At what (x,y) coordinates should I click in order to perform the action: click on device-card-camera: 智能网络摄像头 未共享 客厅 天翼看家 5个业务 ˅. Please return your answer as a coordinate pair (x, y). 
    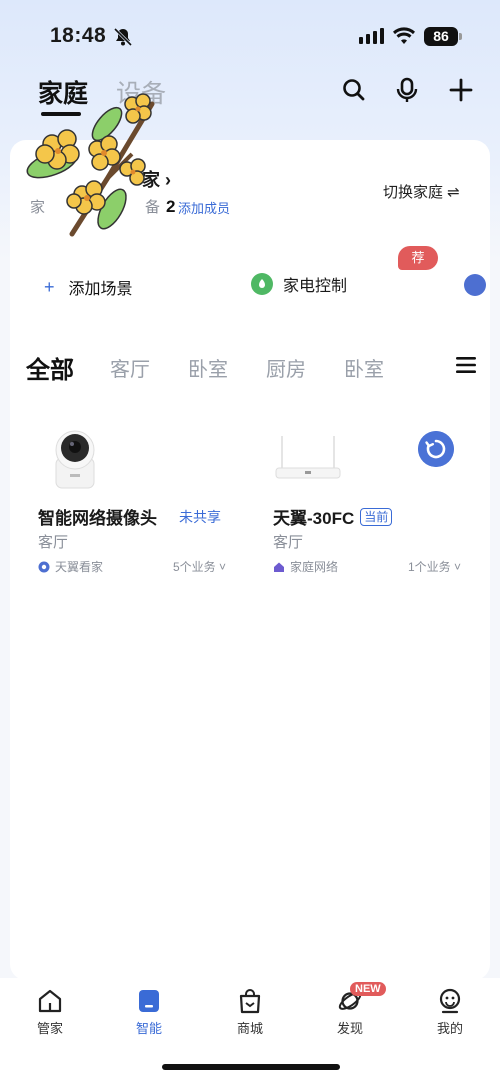
    Looking at the image, I should click on (148, 500).